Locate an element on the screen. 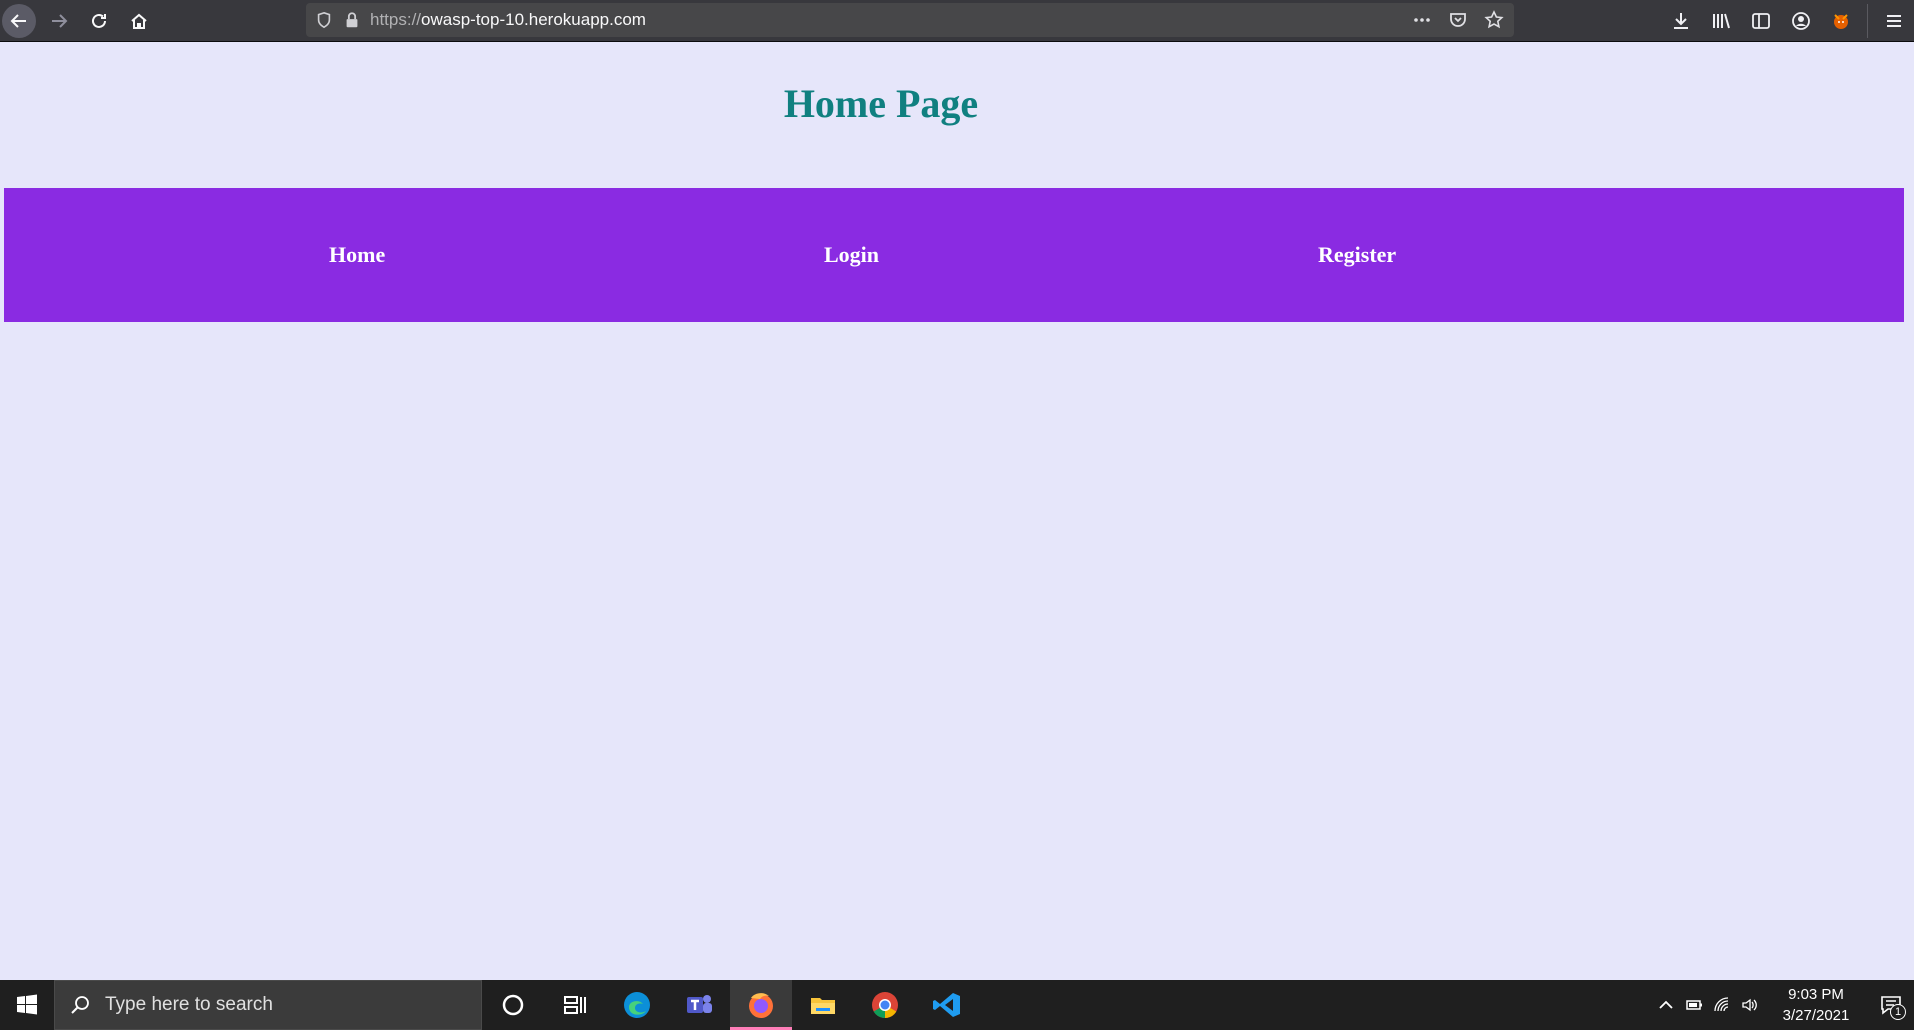 This screenshot has width=1914, height=1030. forward-button is located at coordinates (59, 21).